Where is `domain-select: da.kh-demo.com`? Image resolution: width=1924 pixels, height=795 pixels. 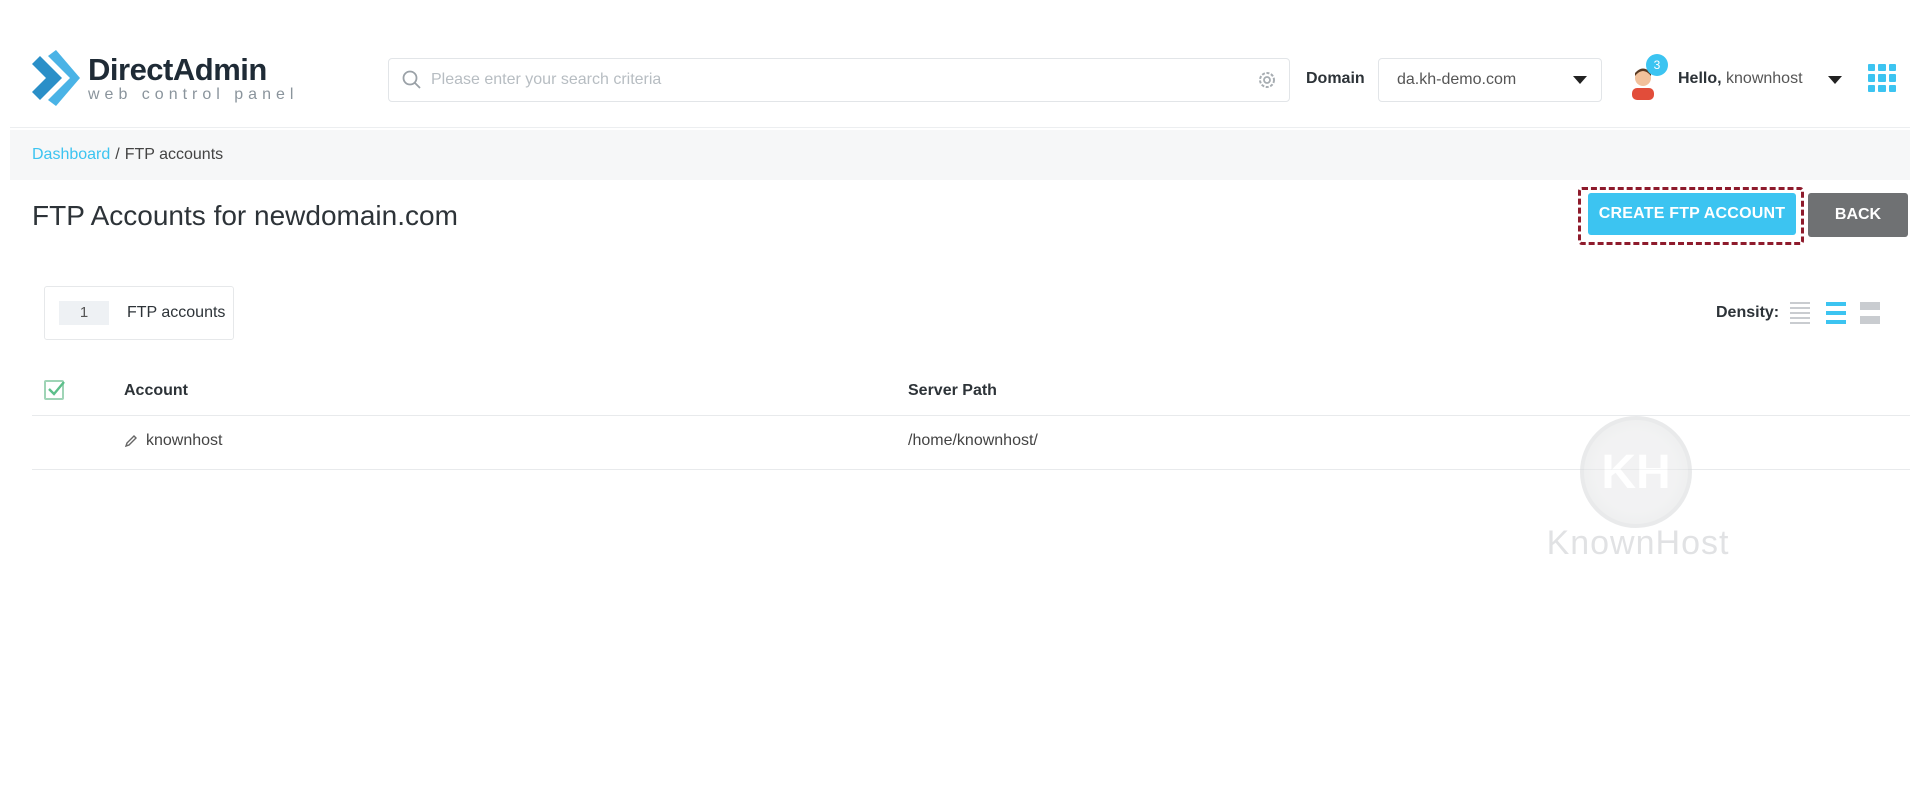 domain-select: da.kh-demo.com is located at coordinates (1490, 80).